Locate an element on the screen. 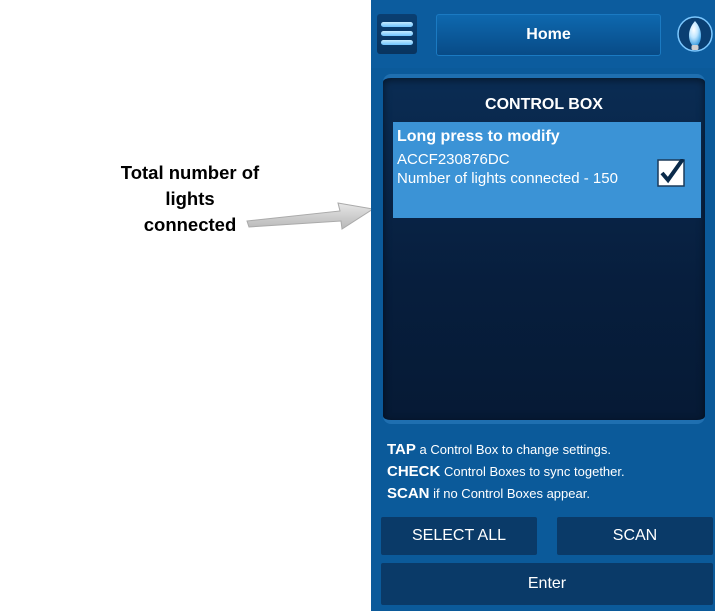 The width and height of the screenshot is (715, 611). instruction-tap: TAP a Control Box to change settings. is located at coordinates (547, 450).